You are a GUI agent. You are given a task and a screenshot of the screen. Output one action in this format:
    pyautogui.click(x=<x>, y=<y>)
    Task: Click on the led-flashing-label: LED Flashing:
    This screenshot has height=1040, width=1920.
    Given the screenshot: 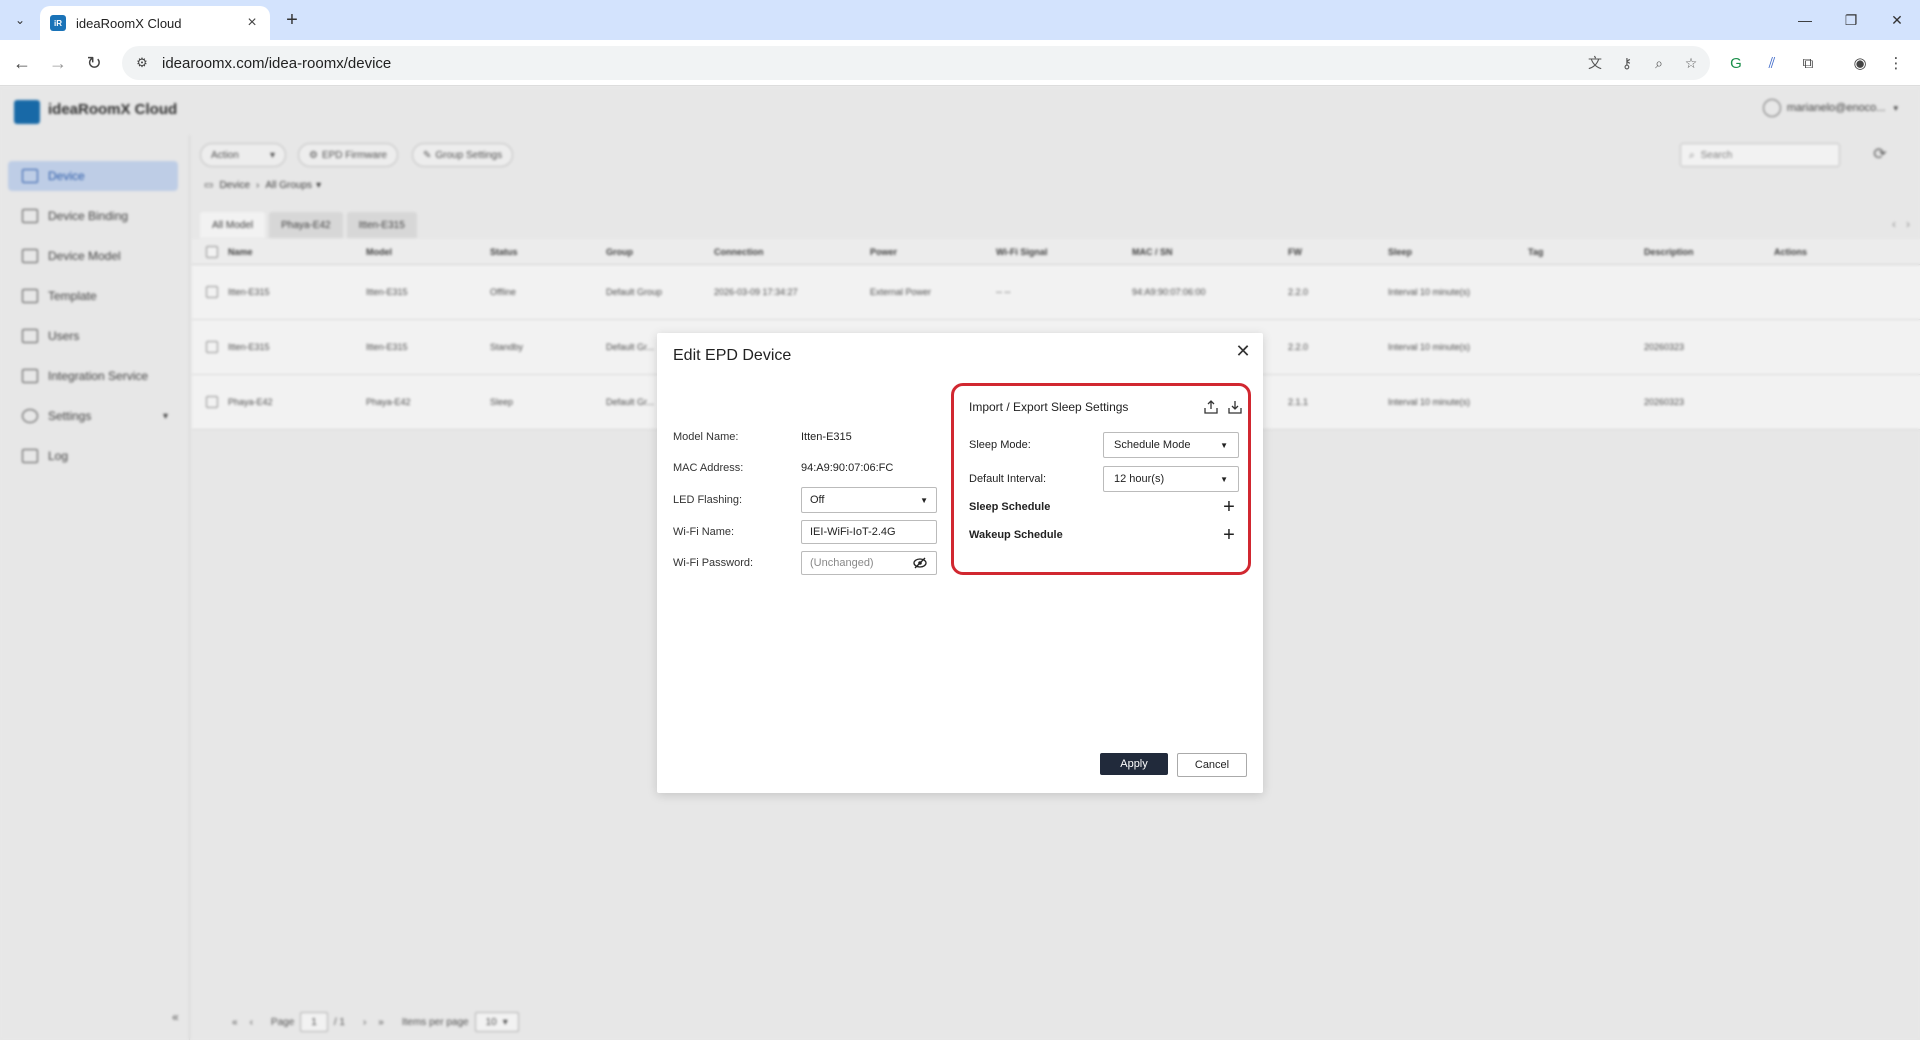 What is the action you would take?
    pyautogui.click(x=708, y=500)
    